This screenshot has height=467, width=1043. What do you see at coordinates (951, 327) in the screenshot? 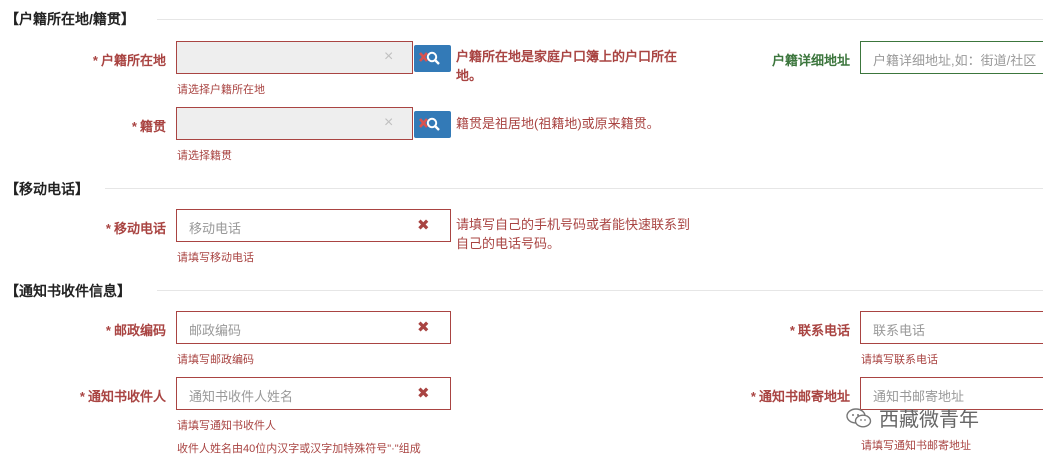
I see `contact-phone-input: 联系电话` at bounding box center [951, 327].